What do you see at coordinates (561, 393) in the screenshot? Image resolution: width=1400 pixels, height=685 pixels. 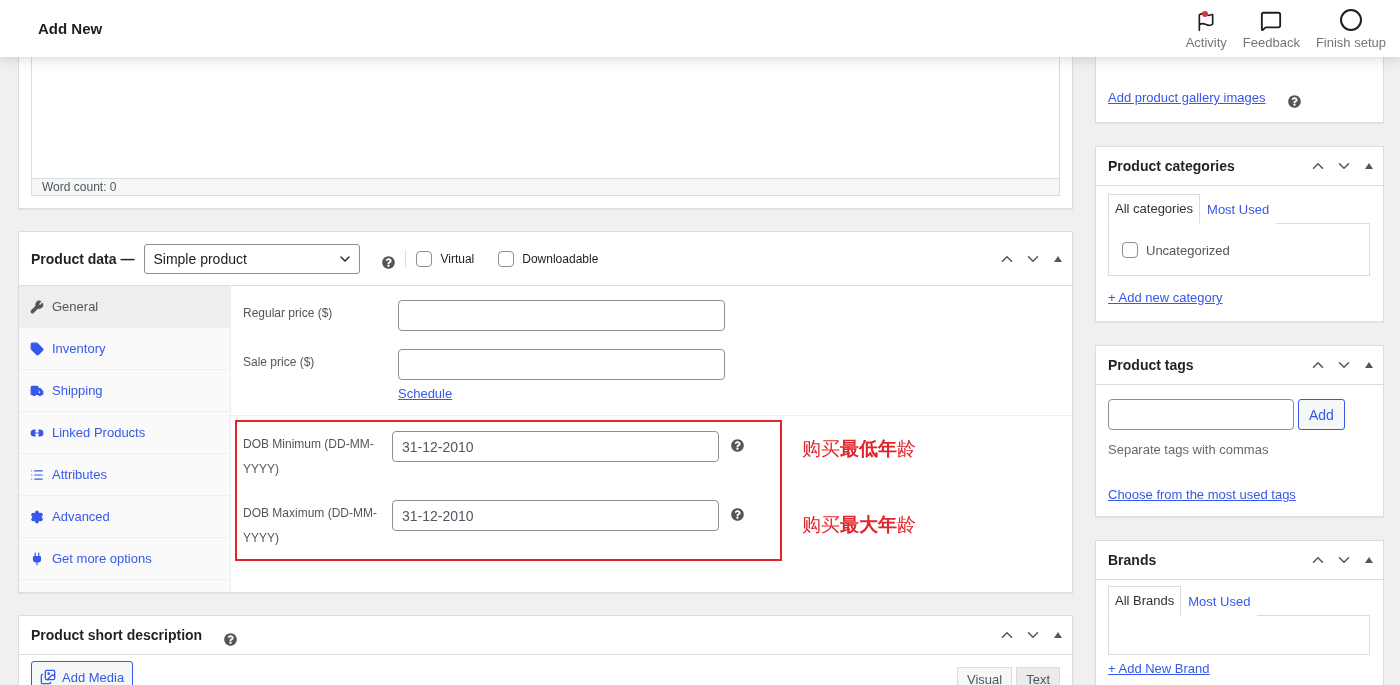 I see `schedule-link: Schedule` at bounding box center [561, 393].